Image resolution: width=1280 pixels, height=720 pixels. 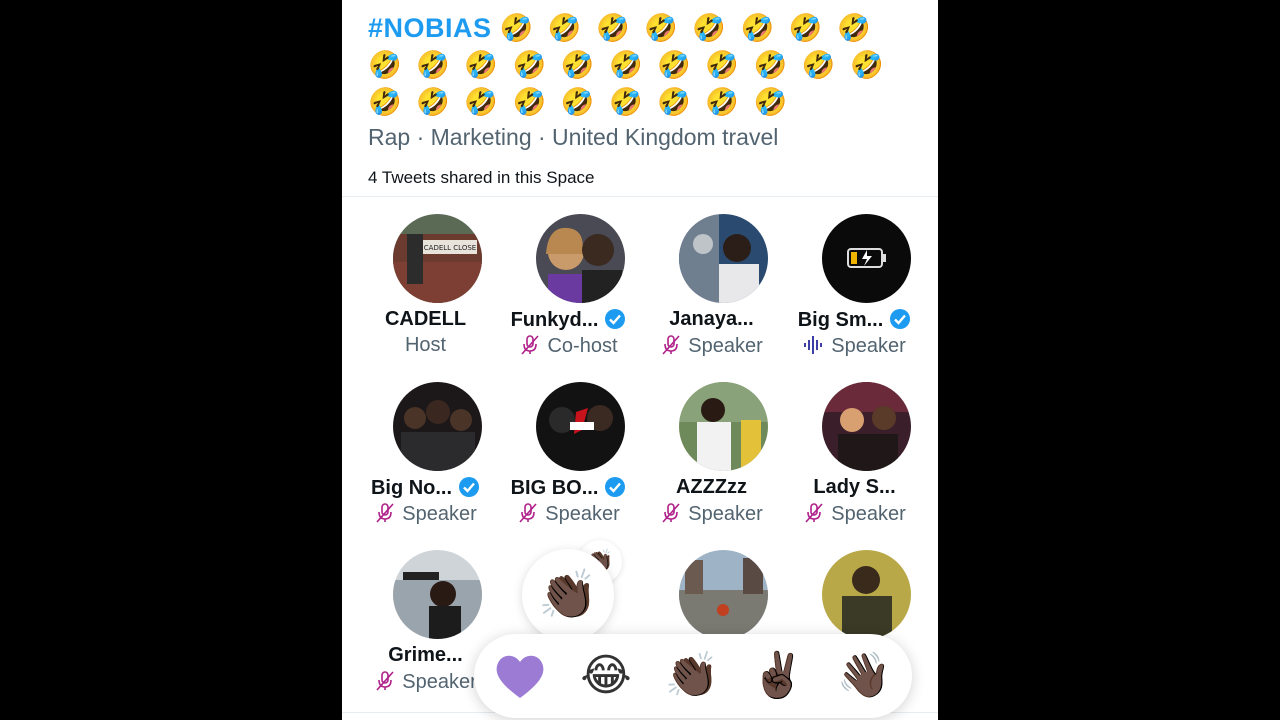 What do you see at coordinates (425, 345) in the screenshot?
I see `participant-role: Host` at bounding box center [425, 345].